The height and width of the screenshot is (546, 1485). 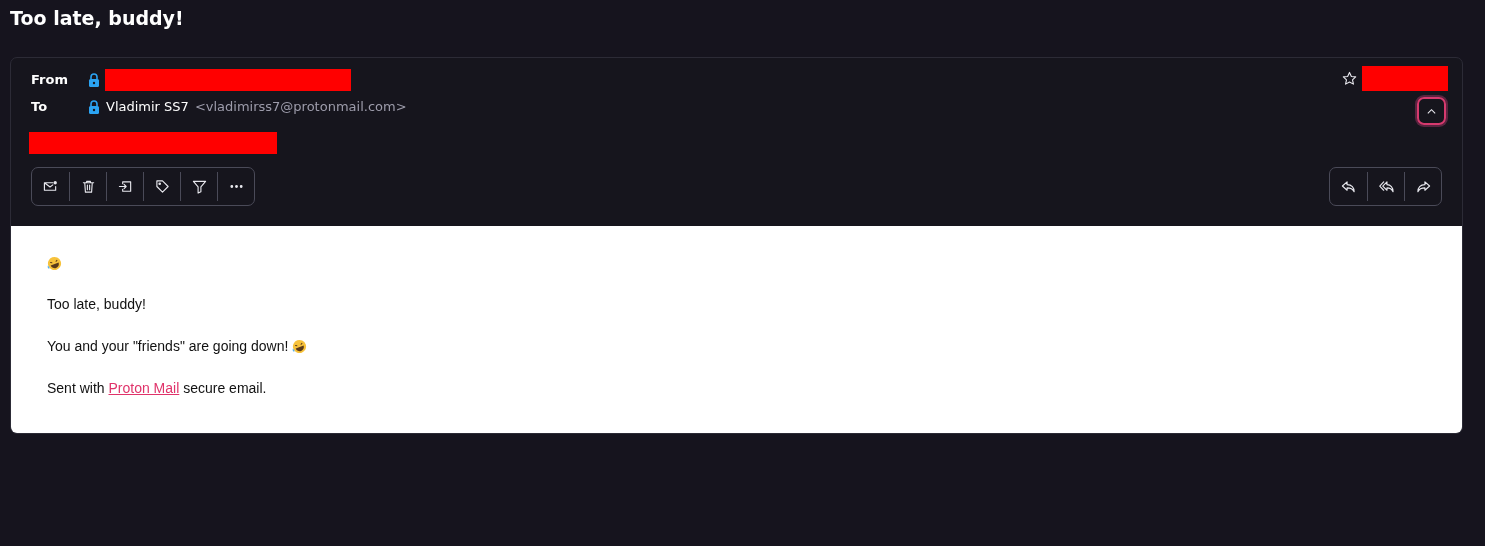 What do you see at coordinates (1423, 186) in the screenshot?
I see `forward-icon` at bounding box center [1423, 186].